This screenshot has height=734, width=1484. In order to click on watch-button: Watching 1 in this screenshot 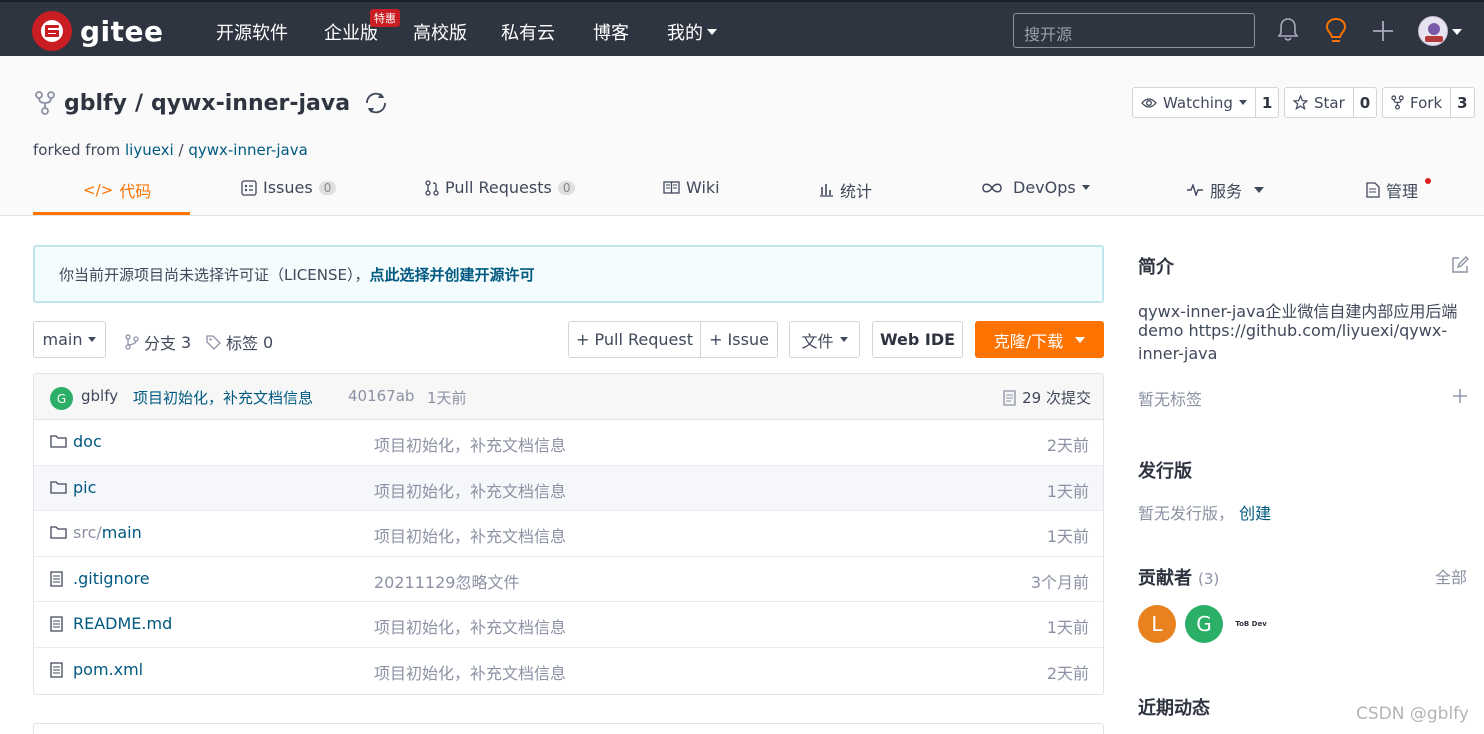, I will do `click(1206, 102)`.